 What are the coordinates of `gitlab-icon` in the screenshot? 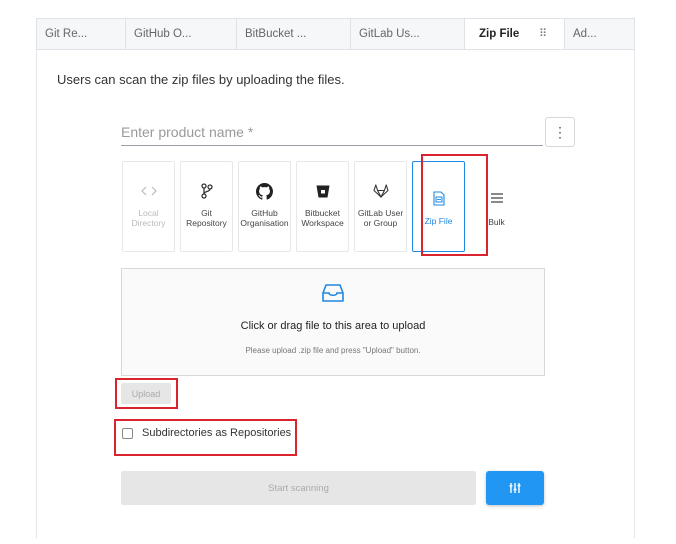 It's located at (380, 191).